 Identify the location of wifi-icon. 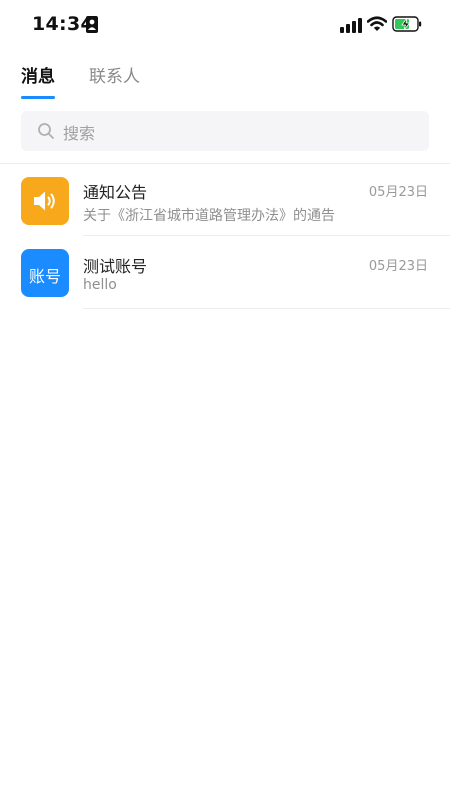
(377, 23).